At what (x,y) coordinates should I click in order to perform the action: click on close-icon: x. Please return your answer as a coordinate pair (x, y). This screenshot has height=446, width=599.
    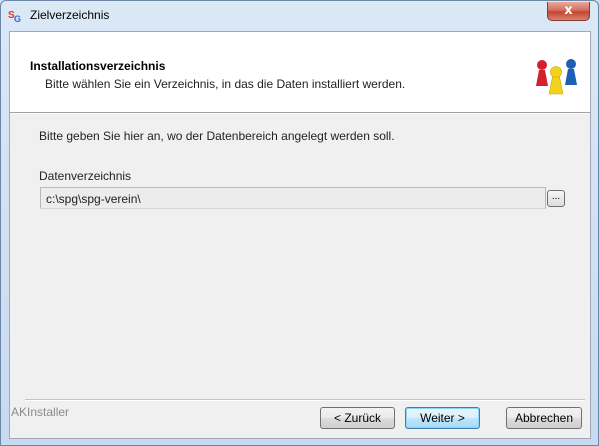
    Looking at the image, I should click on (568, 10).